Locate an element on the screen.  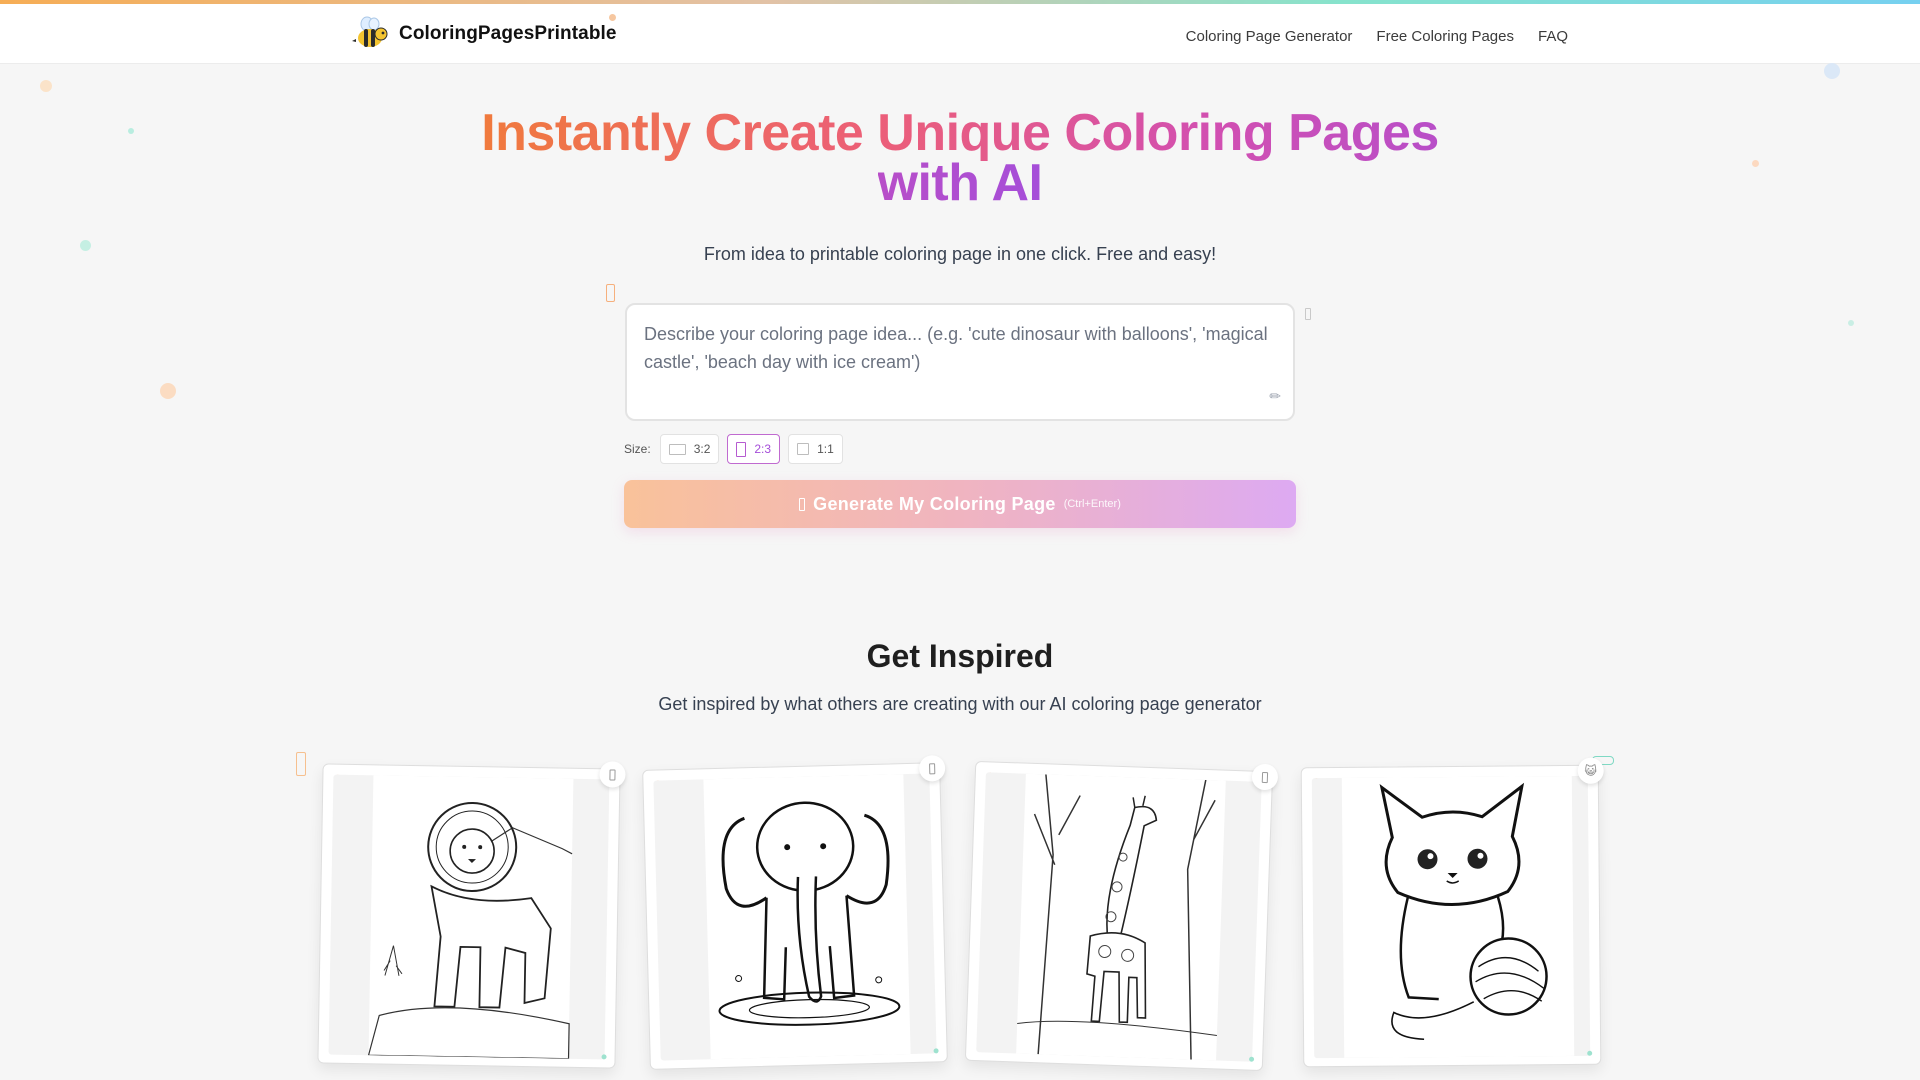
size-selector: Size: 3:2 2:3 1:1 is located at coordinates (733, 449).